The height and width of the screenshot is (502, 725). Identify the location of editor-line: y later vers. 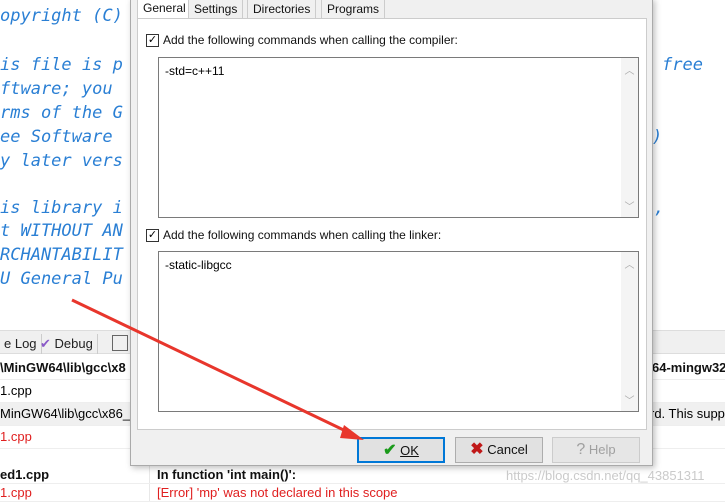
(61, 161).